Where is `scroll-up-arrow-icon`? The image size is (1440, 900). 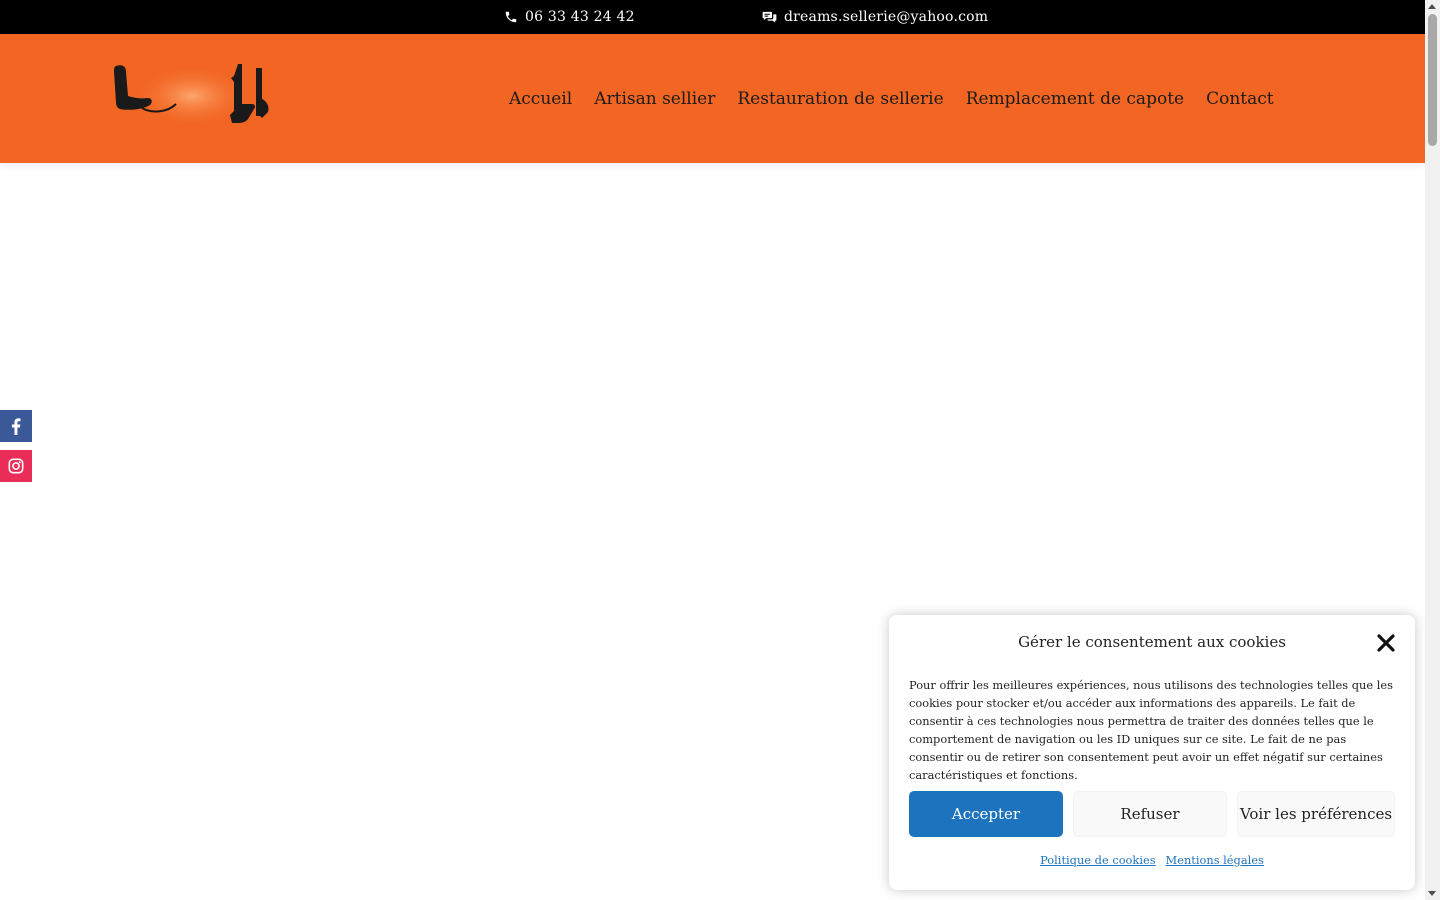 scroll-up-arrow-icon is located at coordinates (1432, 6).